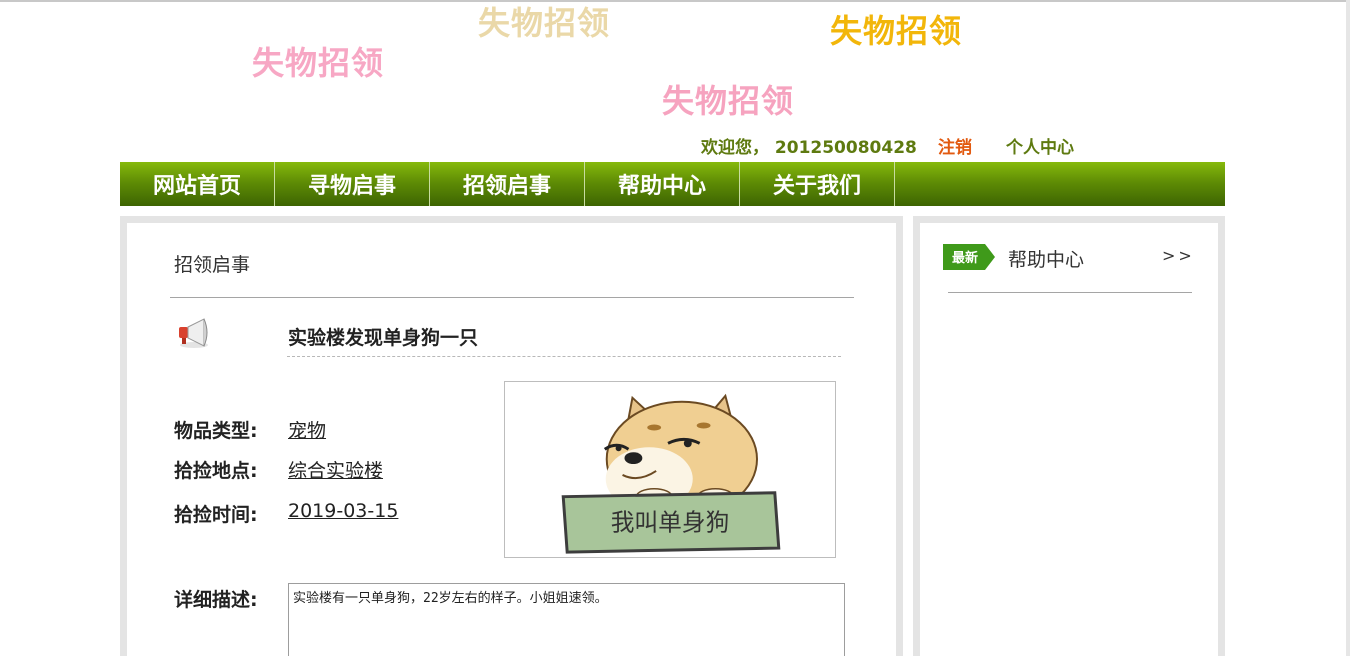 The height and width of the screenshot is (656, 1350). Describe the element at coordinates (216, 431) in the screenshot. I see `item-type-label: 物品类型:` at that location.